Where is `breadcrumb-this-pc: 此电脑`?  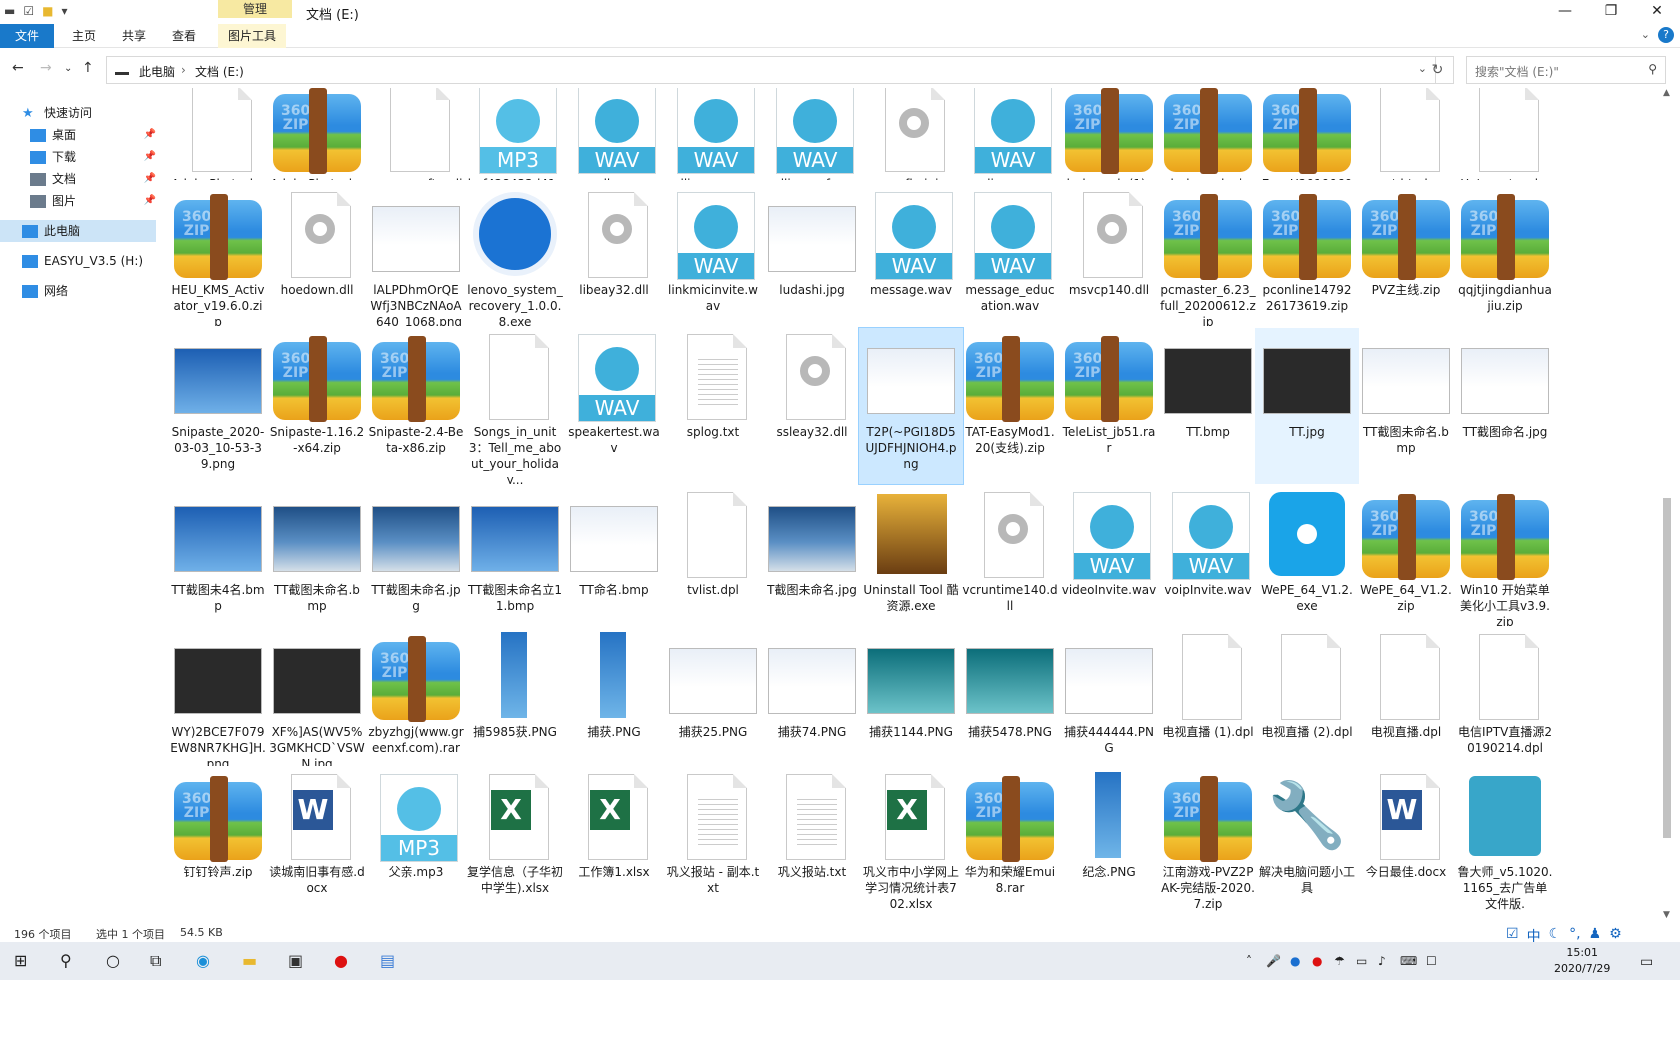 breadcrumb-this-pc: 此电脑 is located at coordinates (157, 71).